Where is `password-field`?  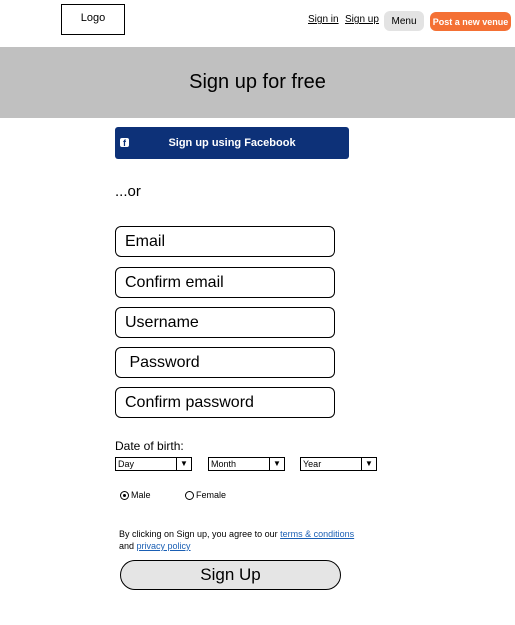
password-field is located at coordinates (225, 362).